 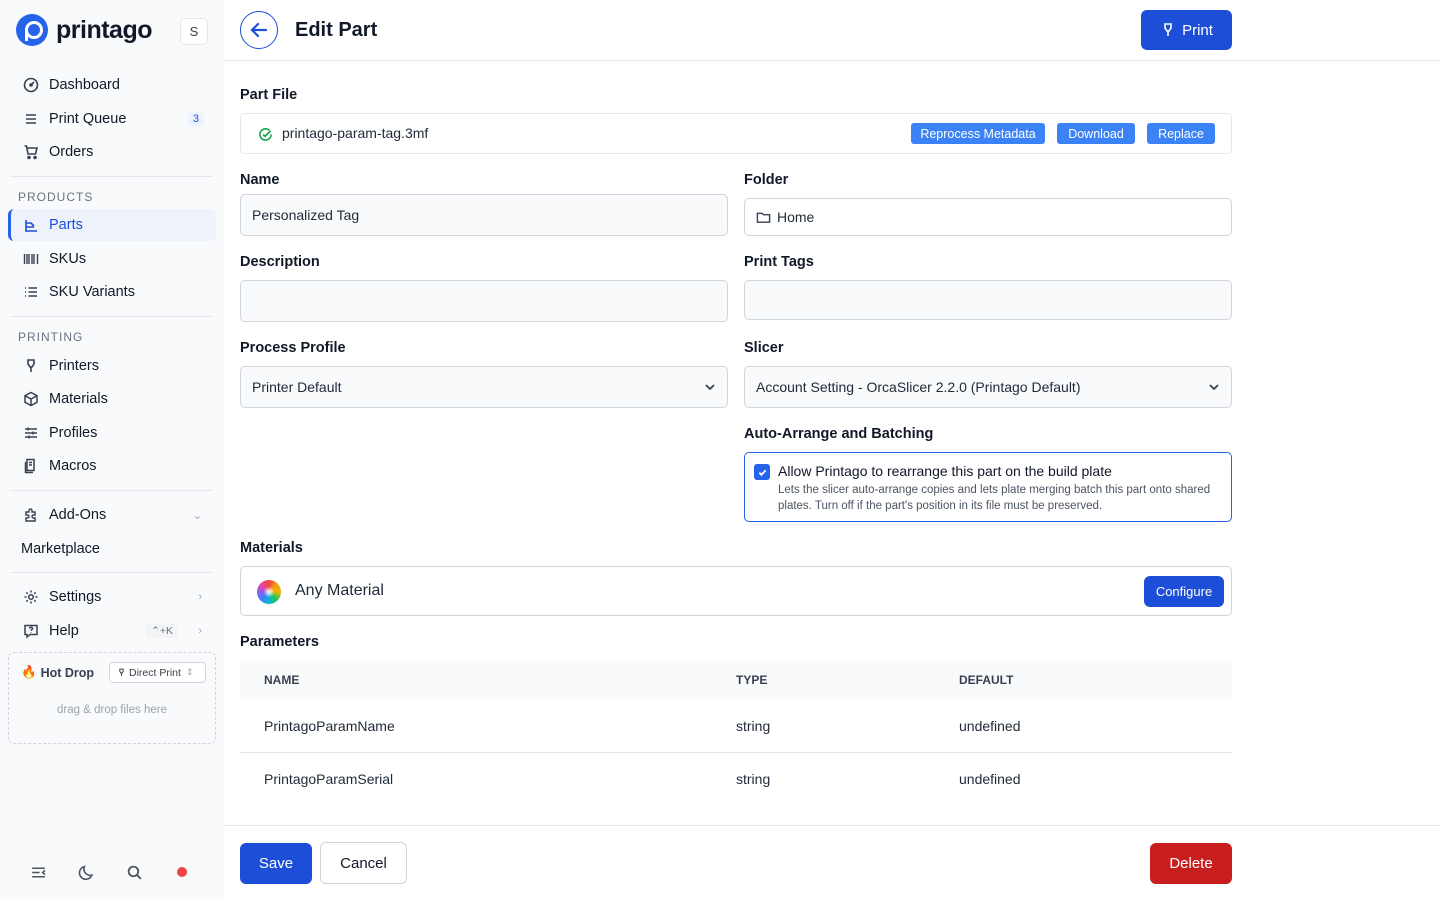 I want to click on page-header: Edit Part Print, so click(x=832, y=30).